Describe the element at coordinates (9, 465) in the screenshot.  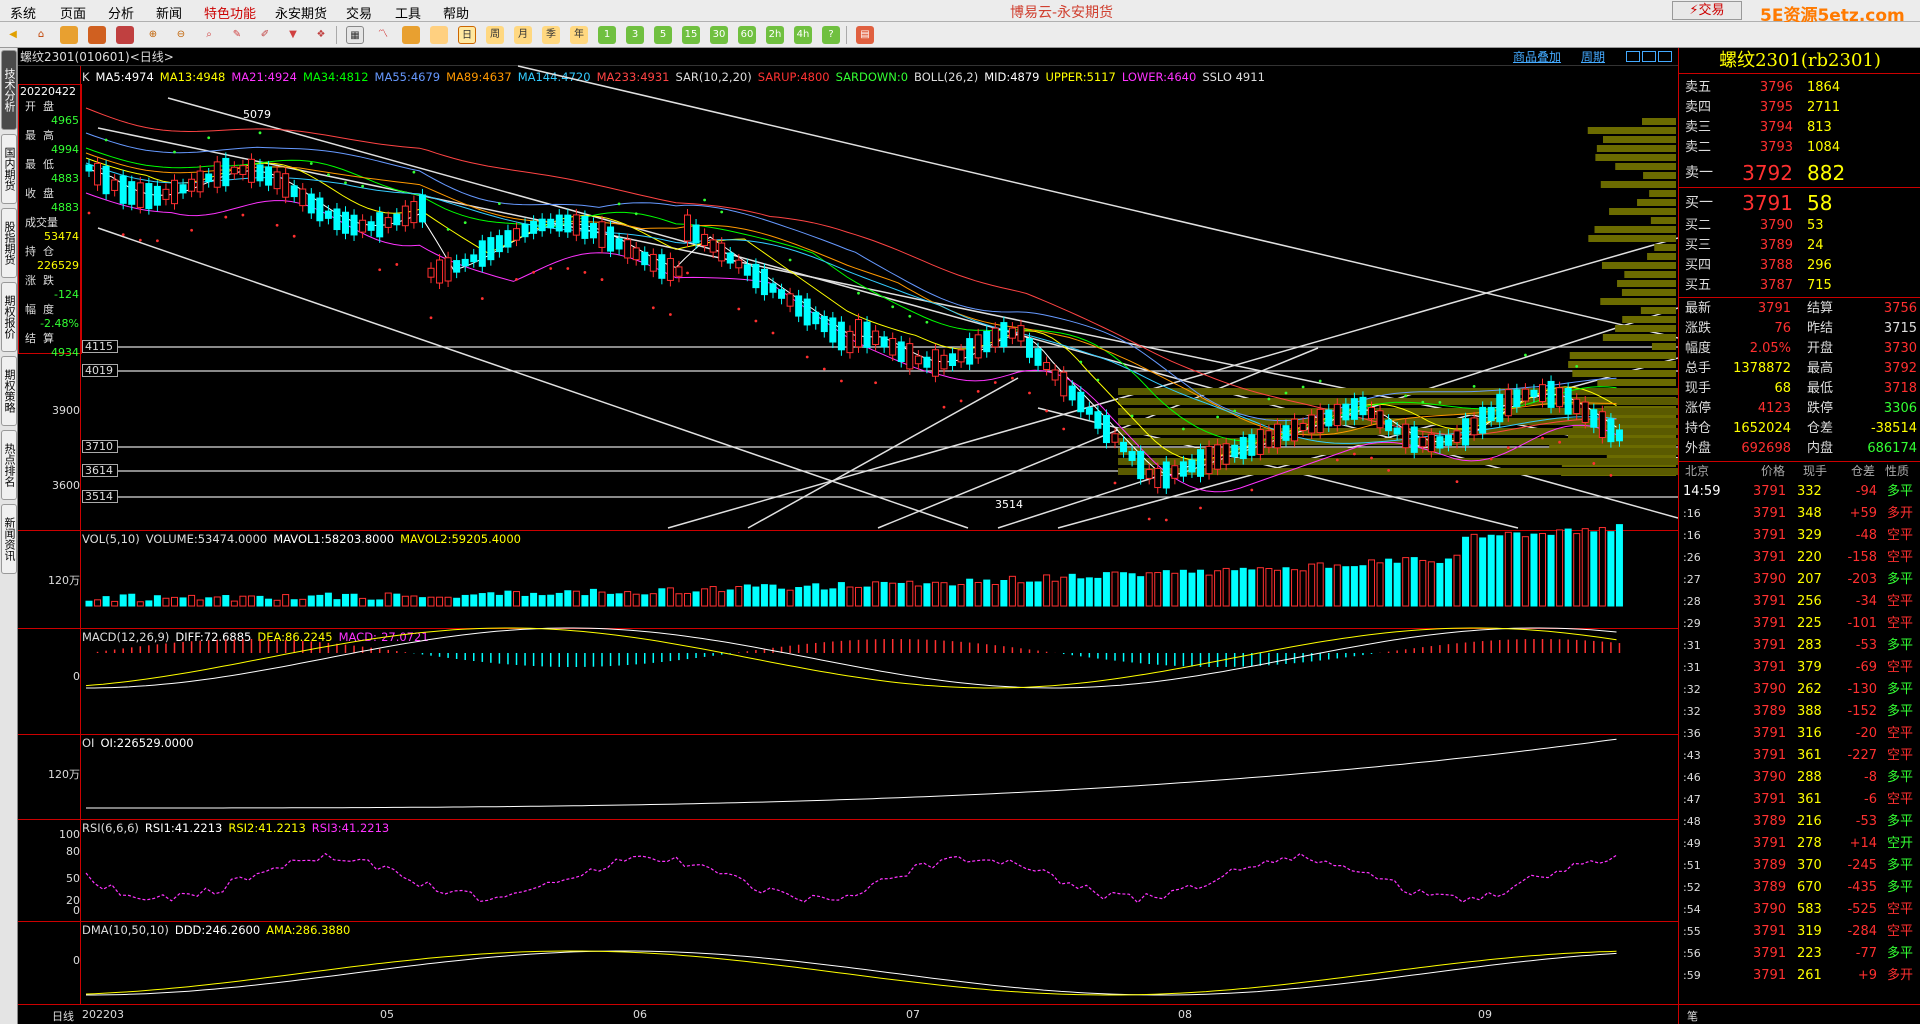
I see `side-tab-hot-ranking: 热点排名` at that location.